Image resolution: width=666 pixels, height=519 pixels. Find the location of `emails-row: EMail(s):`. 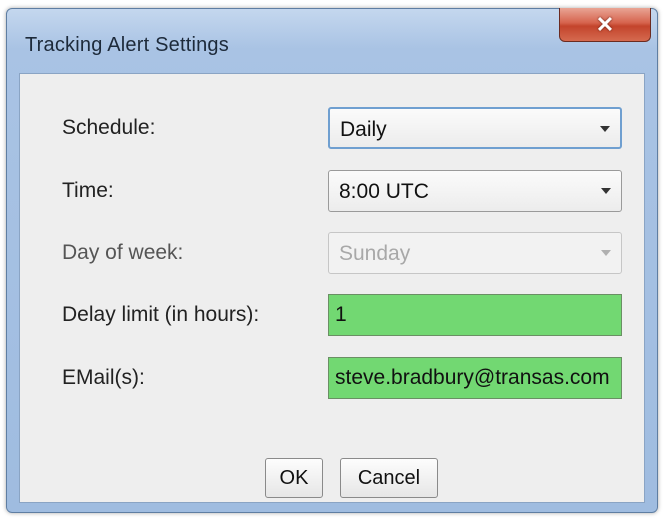

emails-row: EMail(s): is located at coordinates (332, 379).